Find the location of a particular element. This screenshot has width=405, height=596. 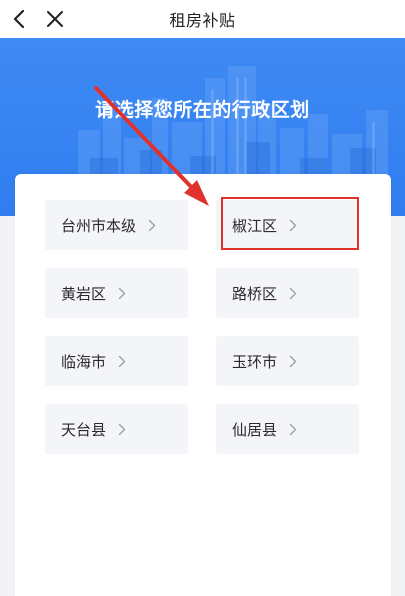

region-button: 黄岩区 is located at coordinates (116, 293).